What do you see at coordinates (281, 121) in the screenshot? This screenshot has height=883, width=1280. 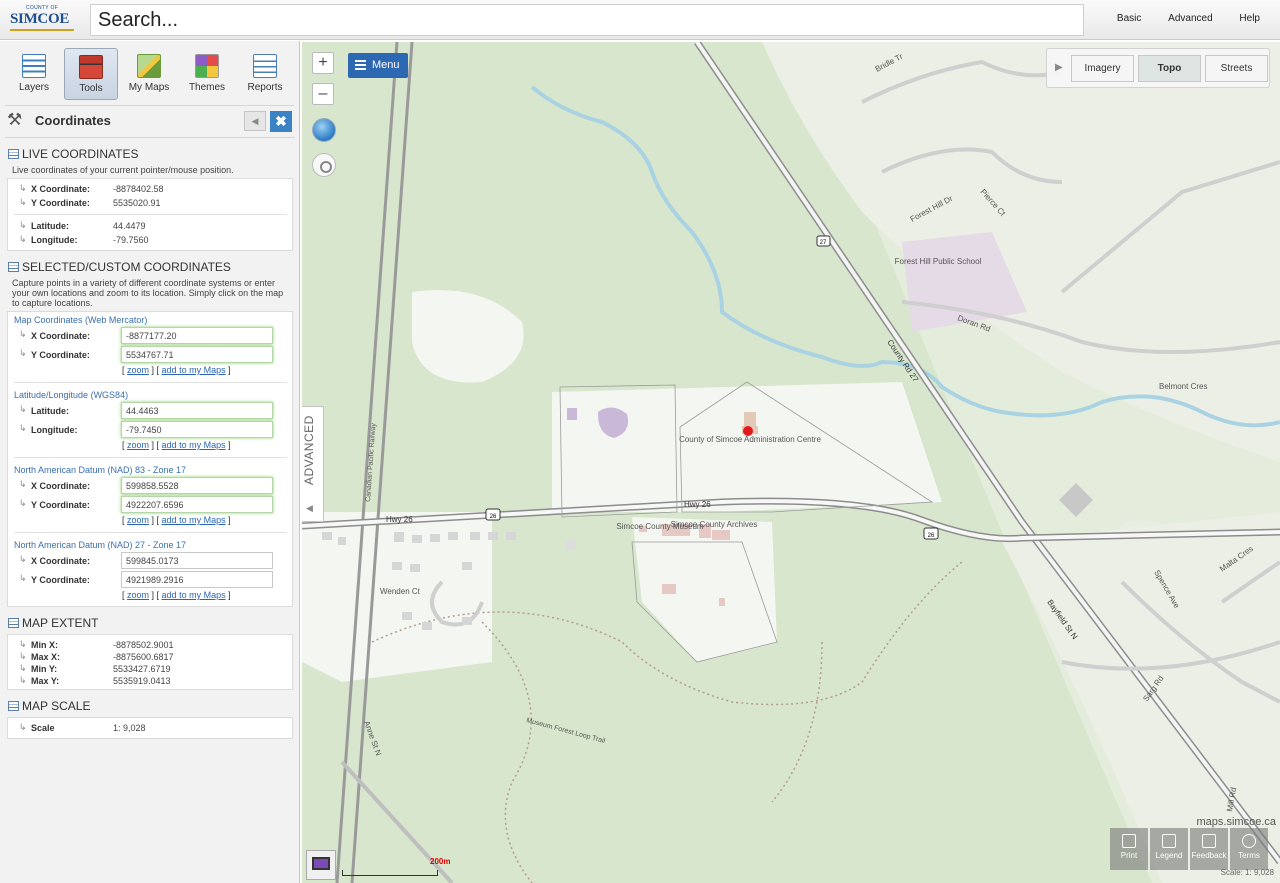 I see `close-button: ✖` at bounding box center [281, 121].